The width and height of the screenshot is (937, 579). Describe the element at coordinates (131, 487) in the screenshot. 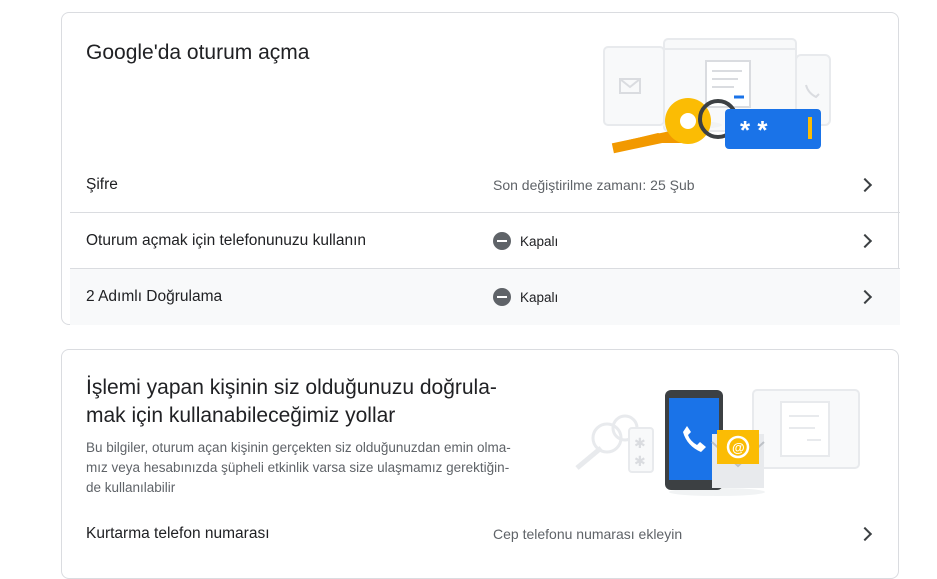

I see `verify-desc-line3: de kullanılabilir` at that location.